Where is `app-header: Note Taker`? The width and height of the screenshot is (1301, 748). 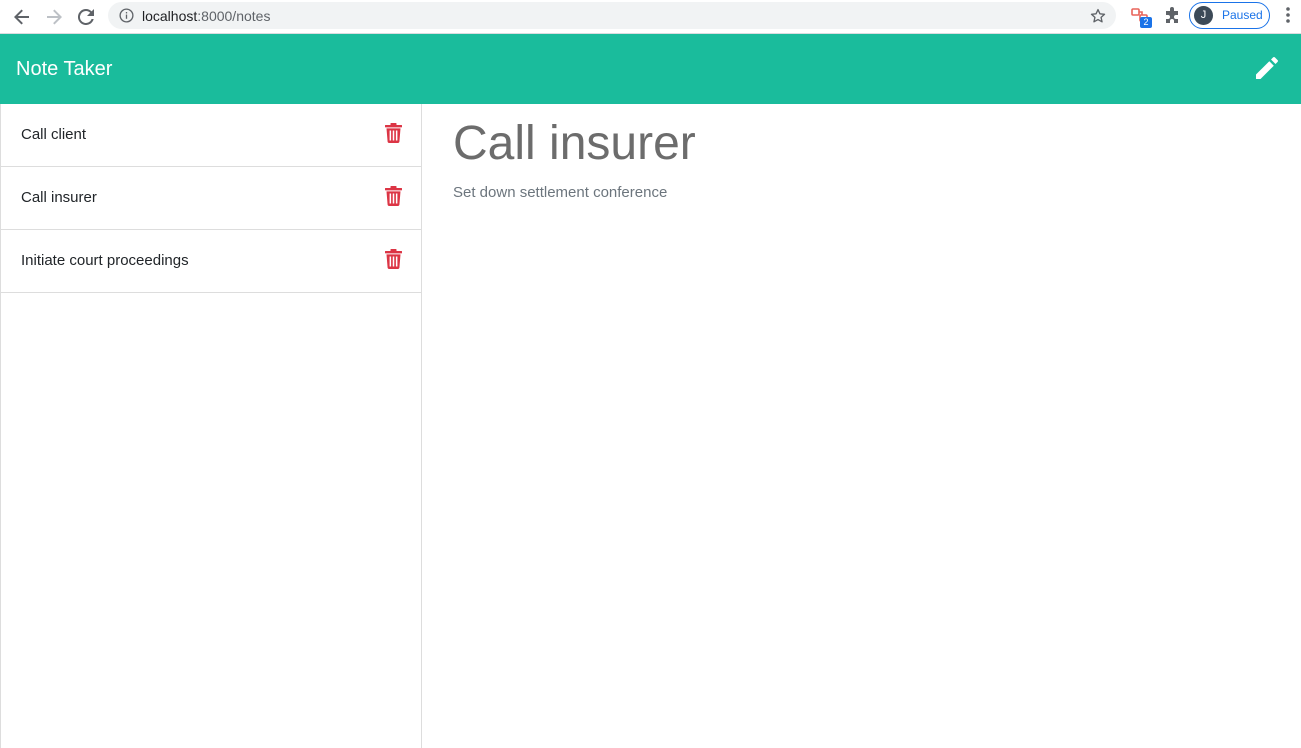
app-header: Note Taker is located at coordinates (650, 69).